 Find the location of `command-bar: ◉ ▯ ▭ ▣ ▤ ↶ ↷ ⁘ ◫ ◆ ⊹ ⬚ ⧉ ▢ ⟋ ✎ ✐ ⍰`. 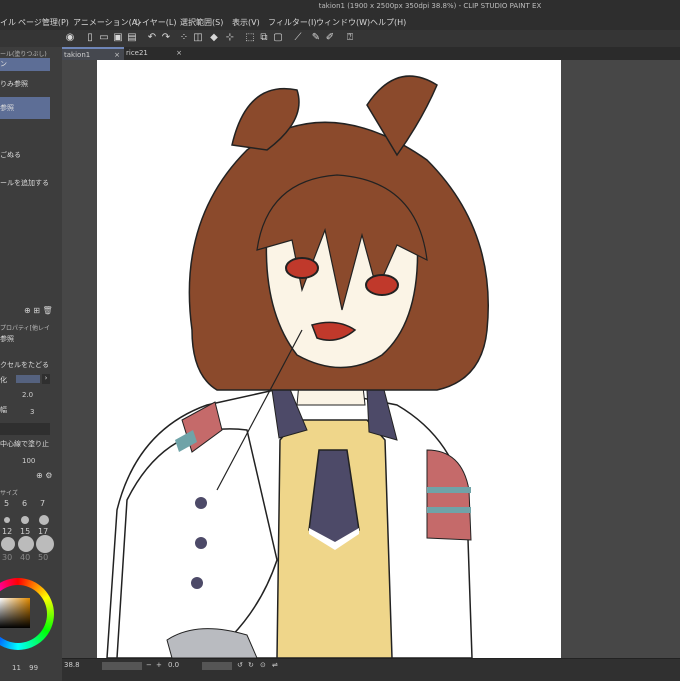

command-bar: ◉ ▯ ▭ ▣ ▤ ↶ ↷ ⁘ ◫ ◆ ⊹ ⬚ ⧉ ▢ ⟋ ✎ ✐ ⍰ is located at coordinates (340, 39).